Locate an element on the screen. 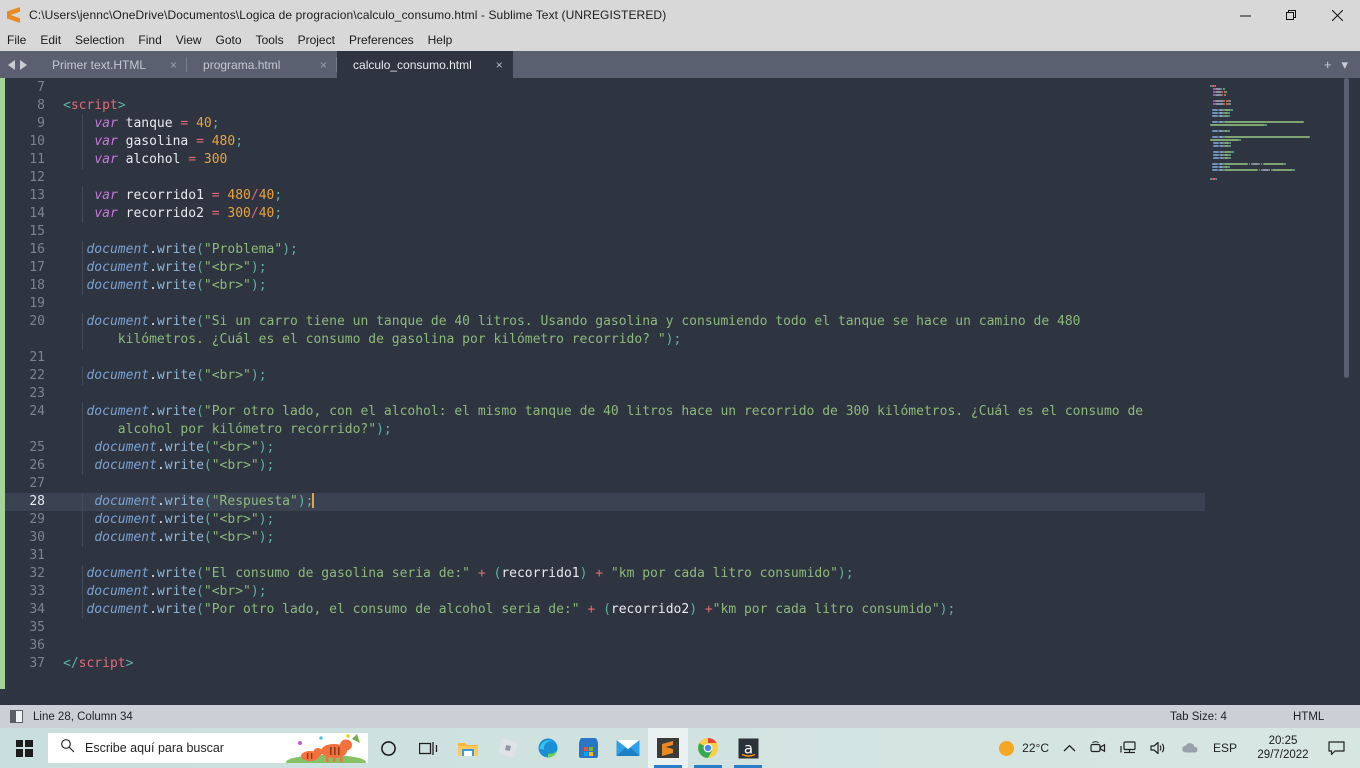 The height and width of the screenshot is (768, 1360). tab-size-indicator: Tab Size: 4 is located at coordinates (1198, 717).